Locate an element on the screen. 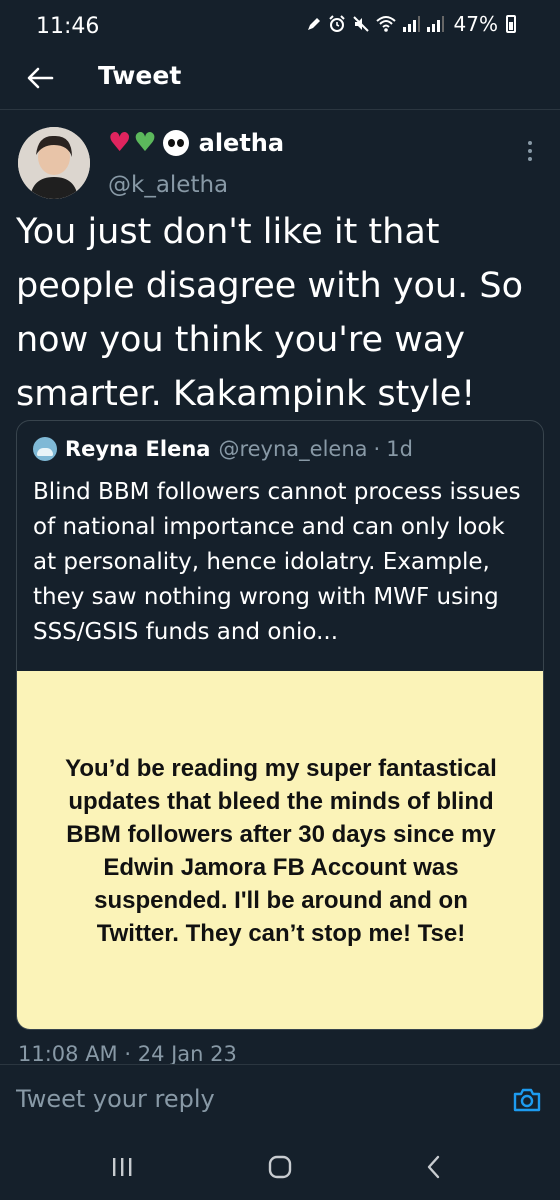 This screenshot has width=560, height=1200. alarm-icon is located at coordinates (336, 23).